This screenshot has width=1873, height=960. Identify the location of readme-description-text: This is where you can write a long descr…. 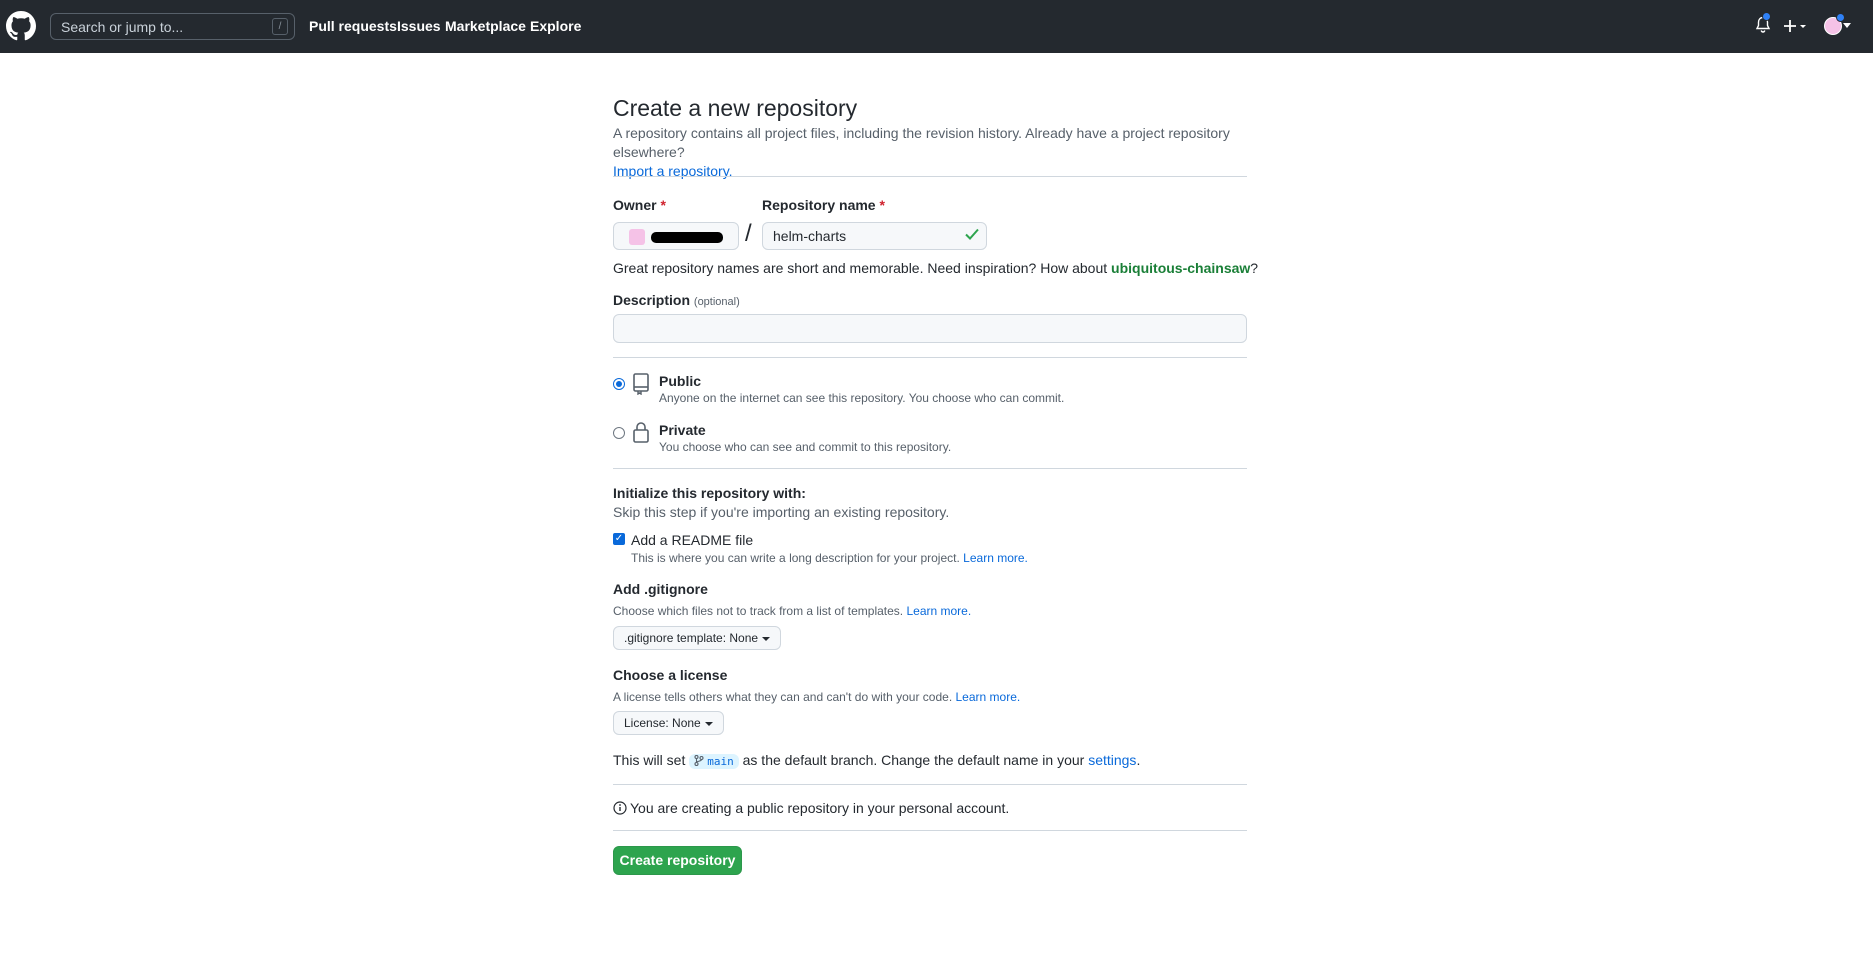
(795, 558).